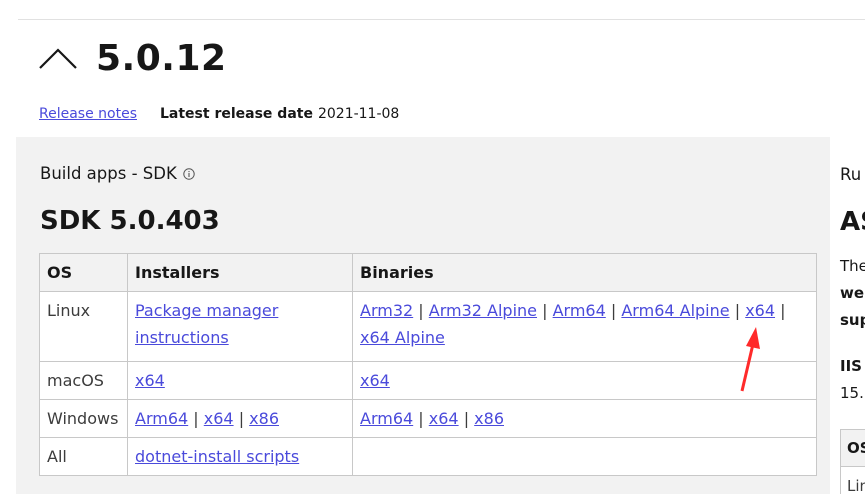  Describe the element at coordinates (264, 418) in the screenshot. I see `windows-installer-x86-link: x86` at that location.